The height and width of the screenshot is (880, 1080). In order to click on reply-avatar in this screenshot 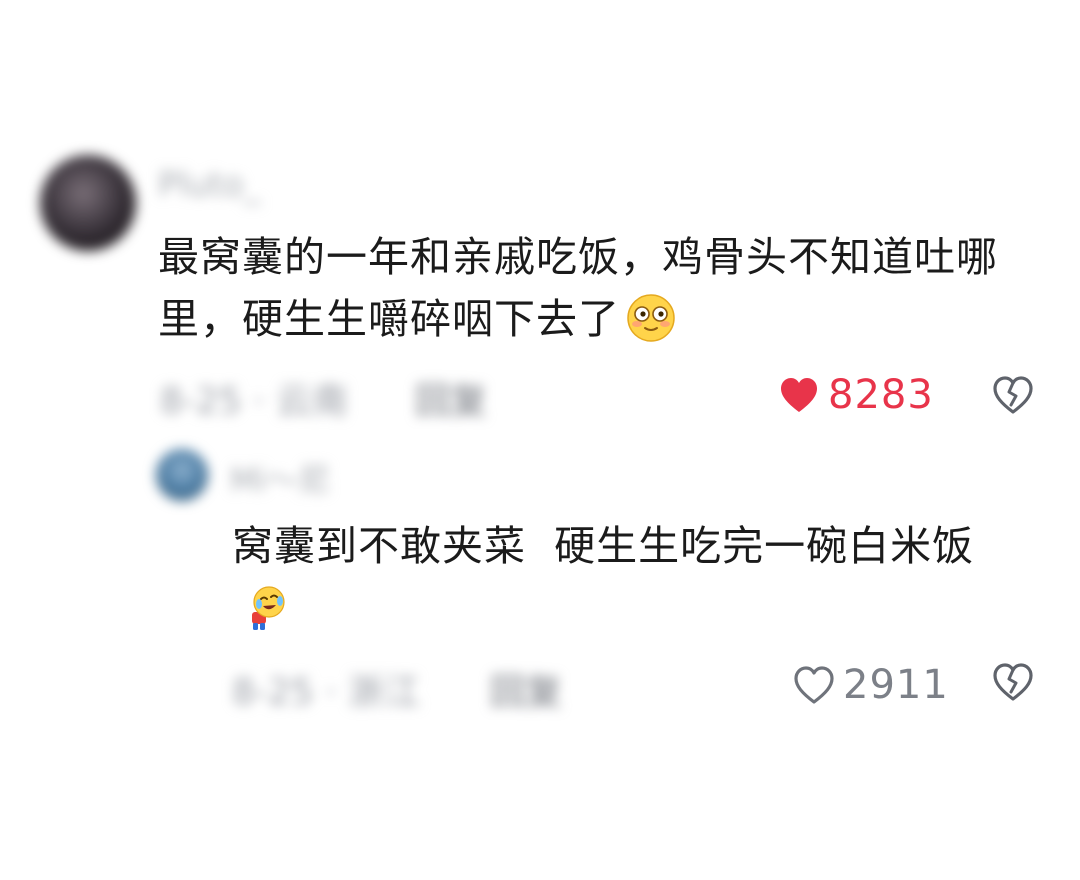, I will do `click(182, 475)`.